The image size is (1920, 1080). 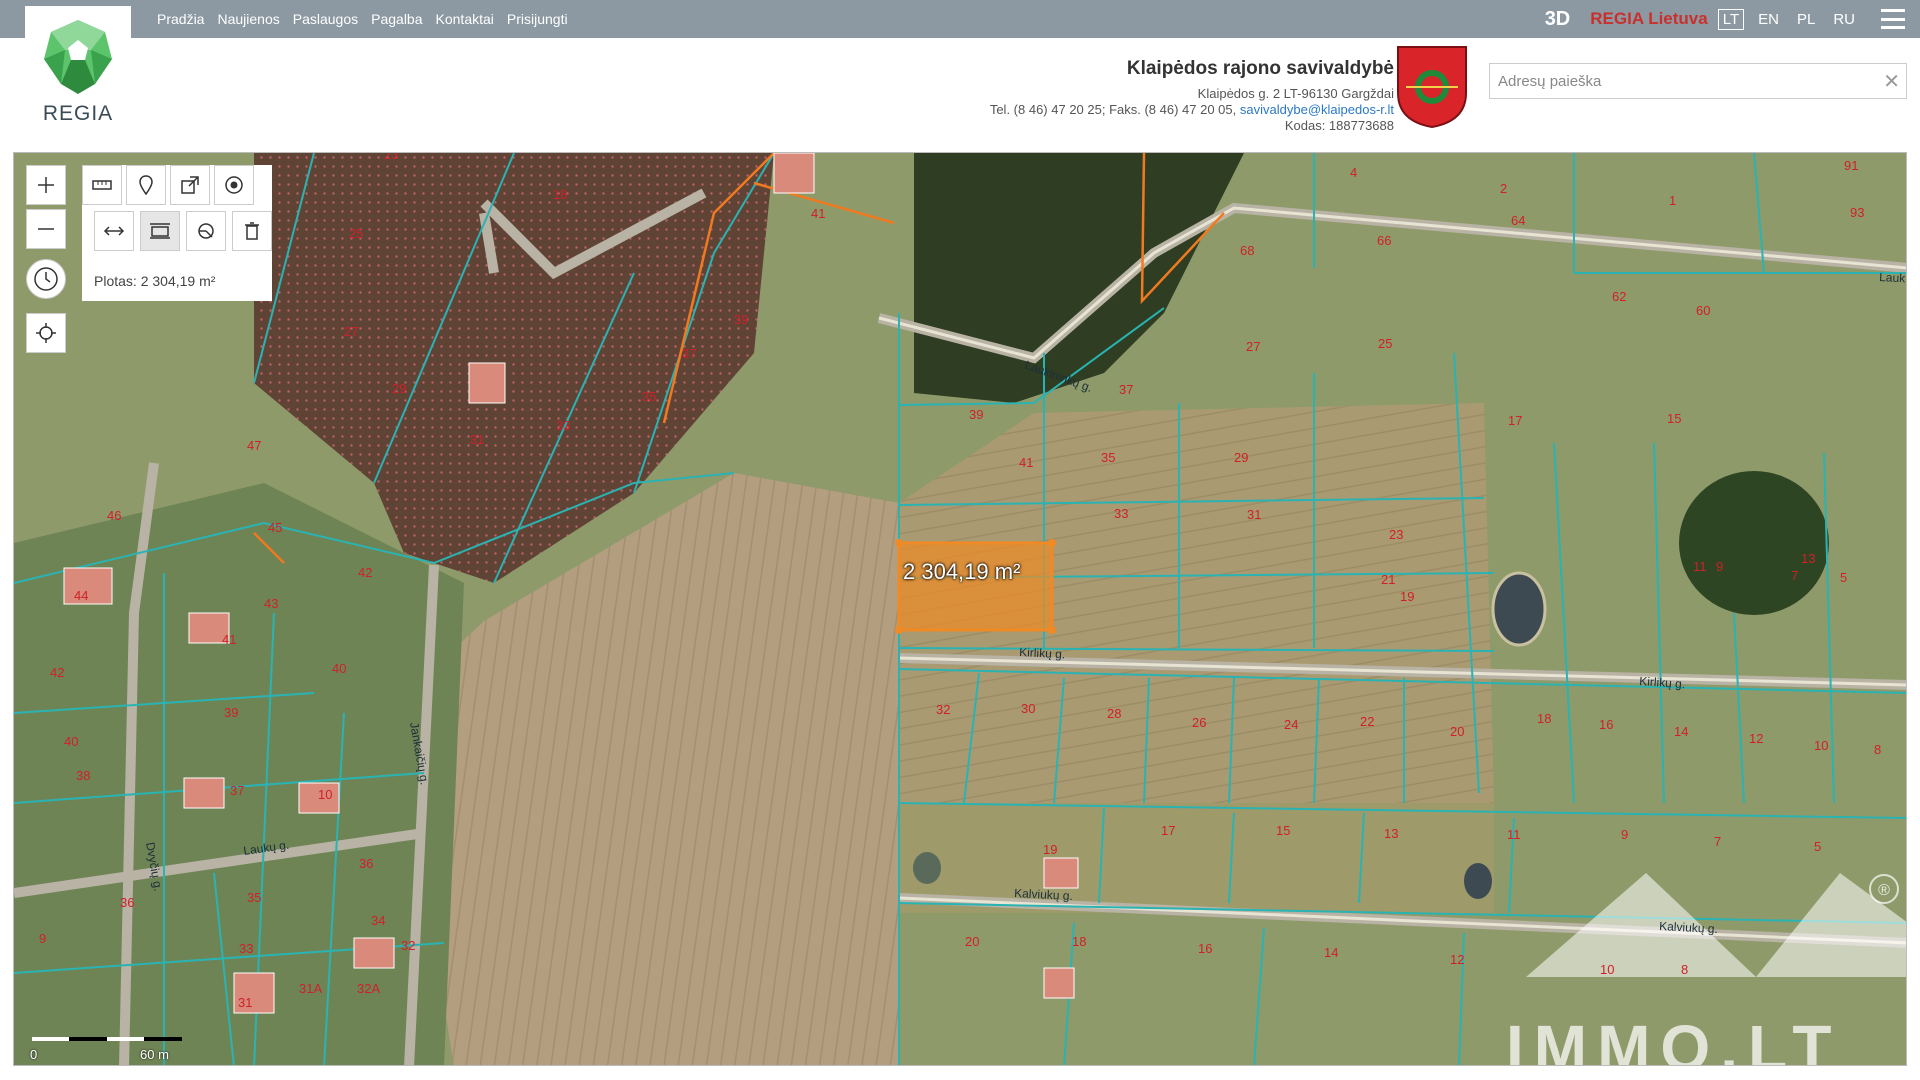 What do you see at coordinates (180, 19) in the screenshot?
I see `nav-home: Pradžia` at bounding box center [180, 19].